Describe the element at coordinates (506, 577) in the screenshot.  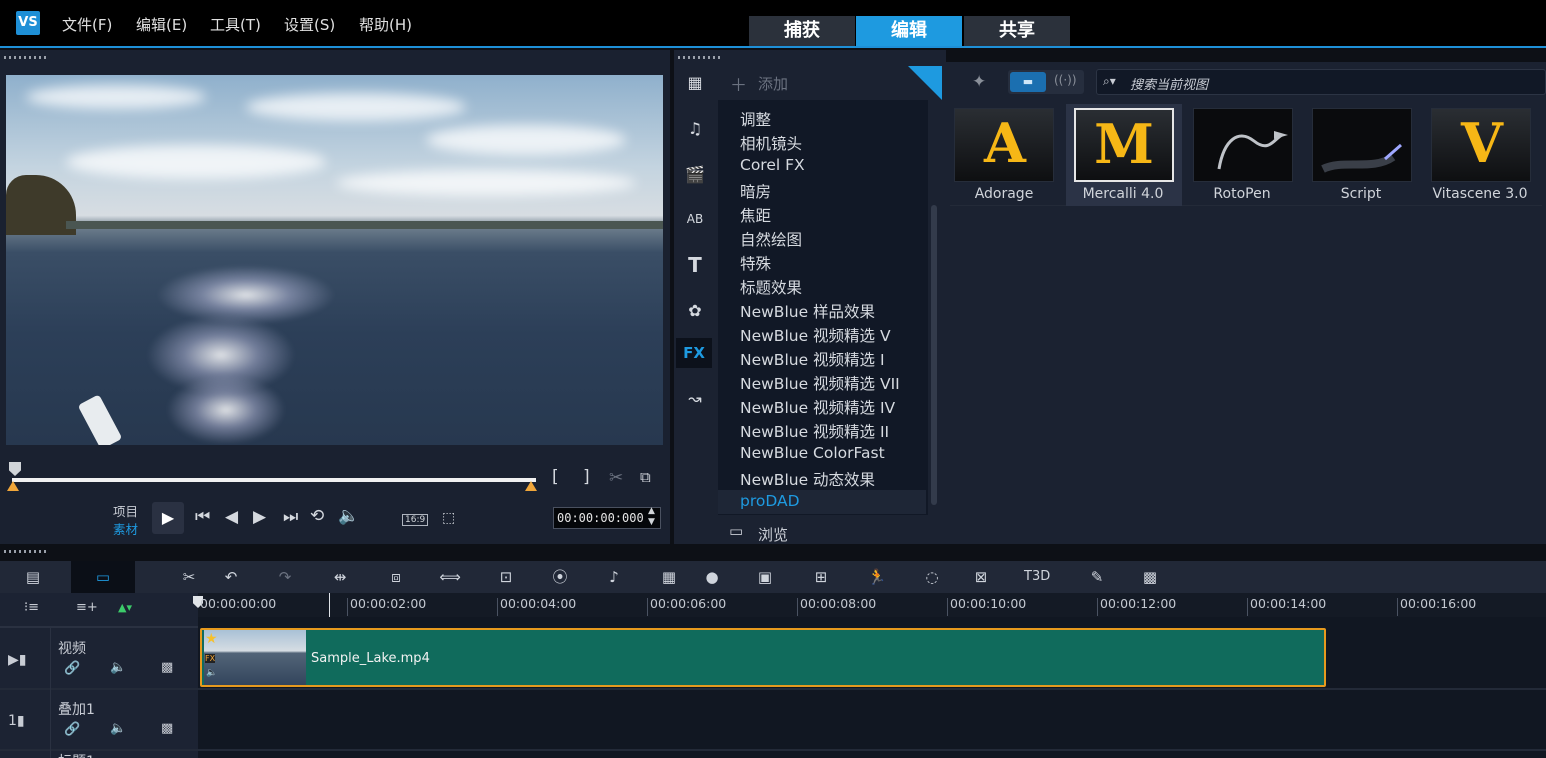
I see `track-height-icon: ⊡` at that location.